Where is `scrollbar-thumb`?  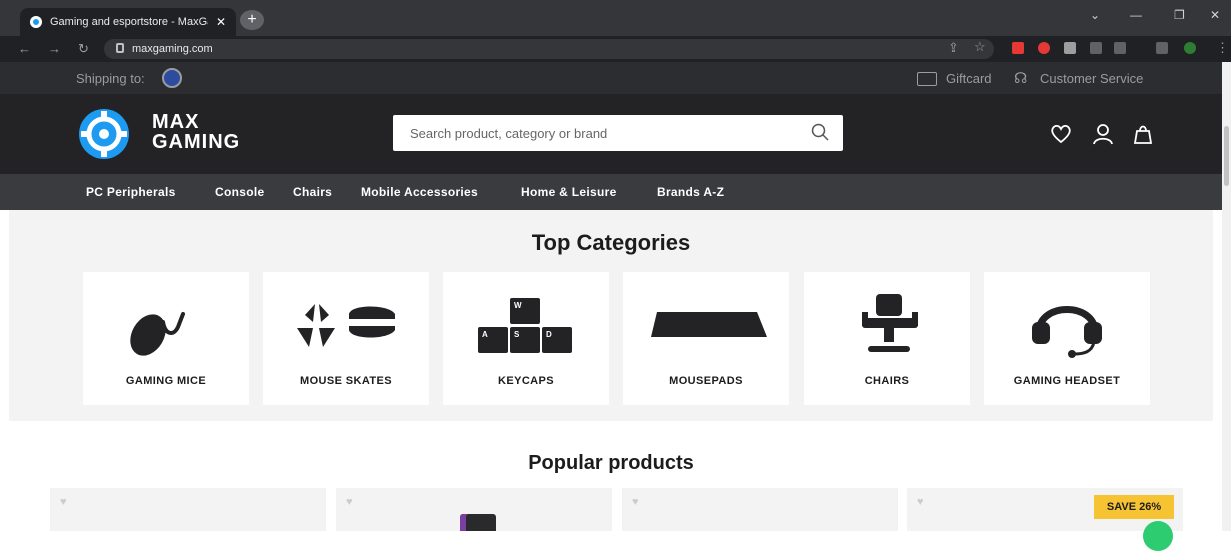 scrollbar-thumb is located at coordinates (1226, 156).